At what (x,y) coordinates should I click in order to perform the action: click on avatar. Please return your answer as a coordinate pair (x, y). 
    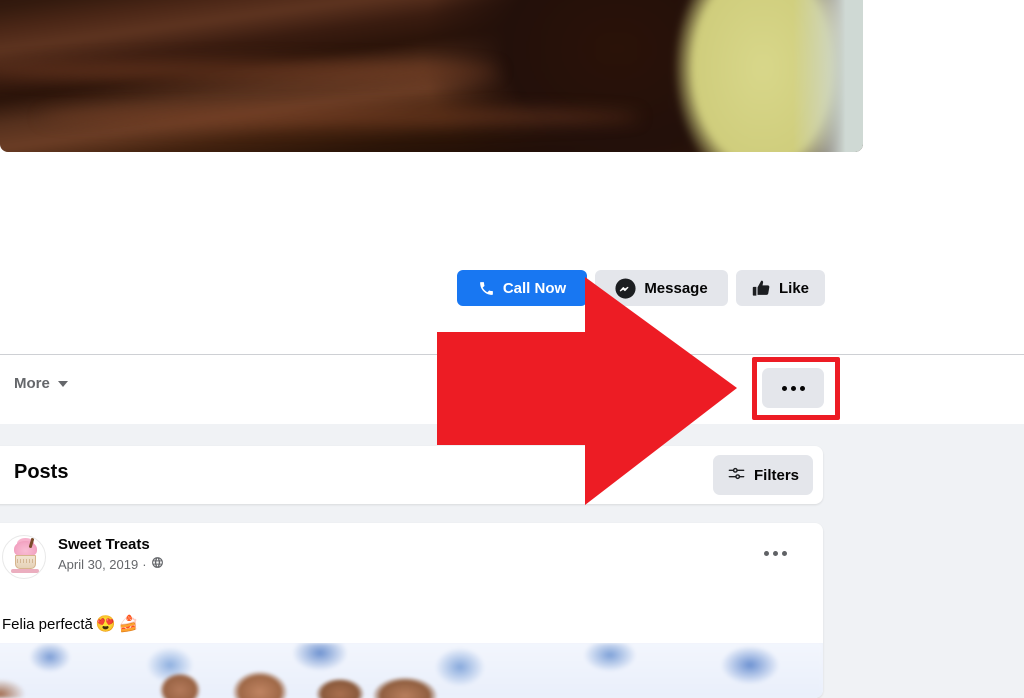
    Looking at the image, I should click on (24, 557).